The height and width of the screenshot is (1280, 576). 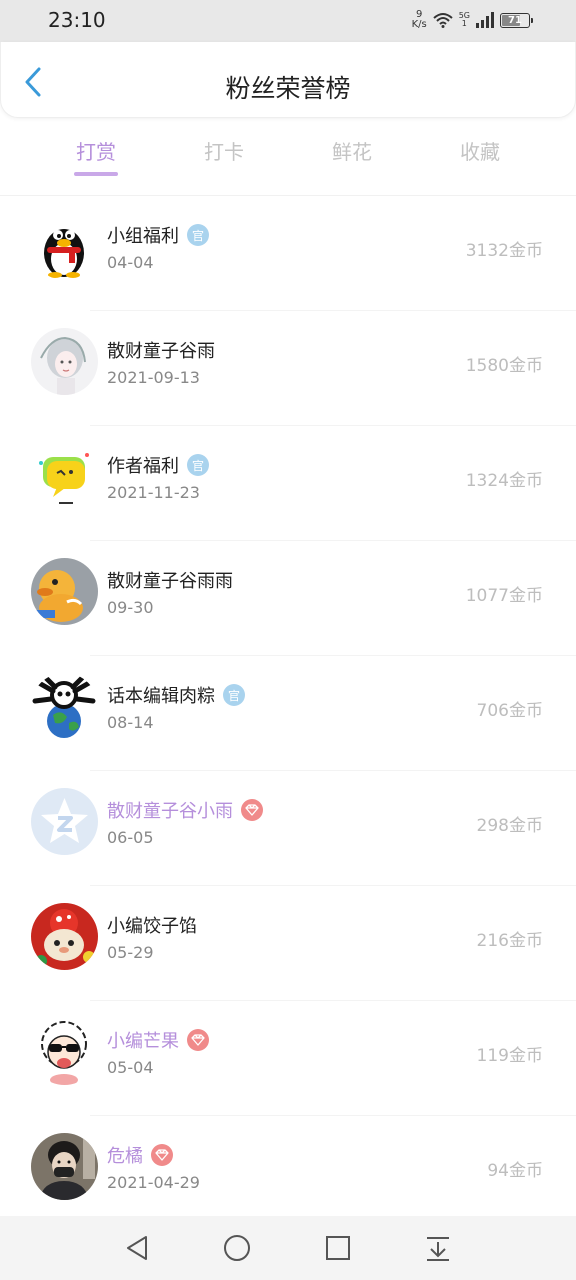 I want to click on fan-name-line: 散财童子谷小雨, so click(x=185, y=810).